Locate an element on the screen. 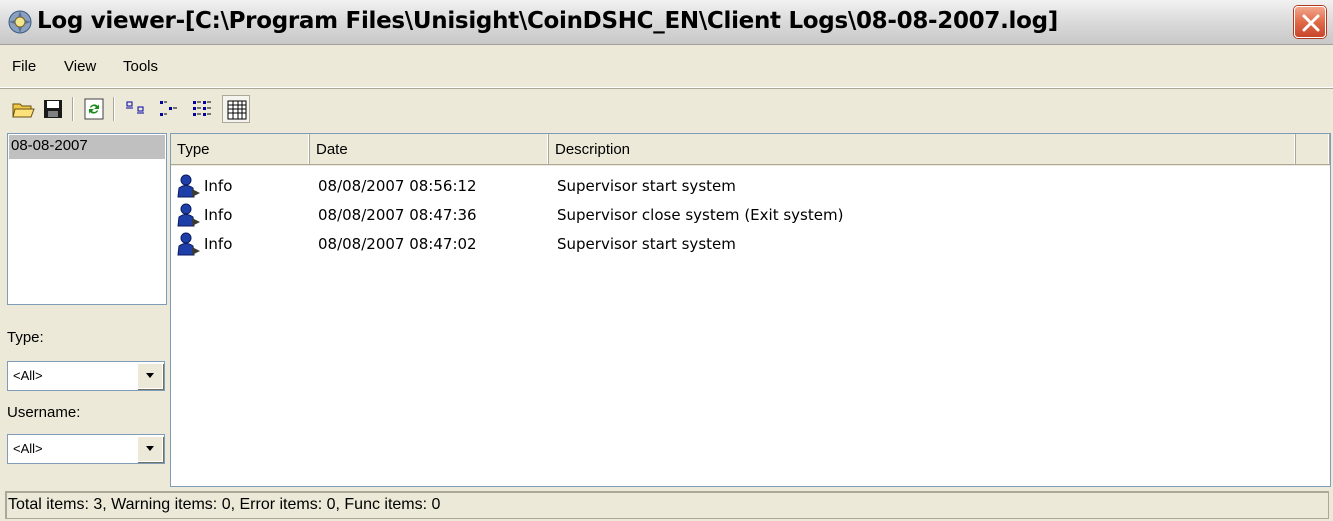 Image resolution: width=1333 pixels, height=521 pixels. username-select-value: <All> is located at coordinates (28, 448).